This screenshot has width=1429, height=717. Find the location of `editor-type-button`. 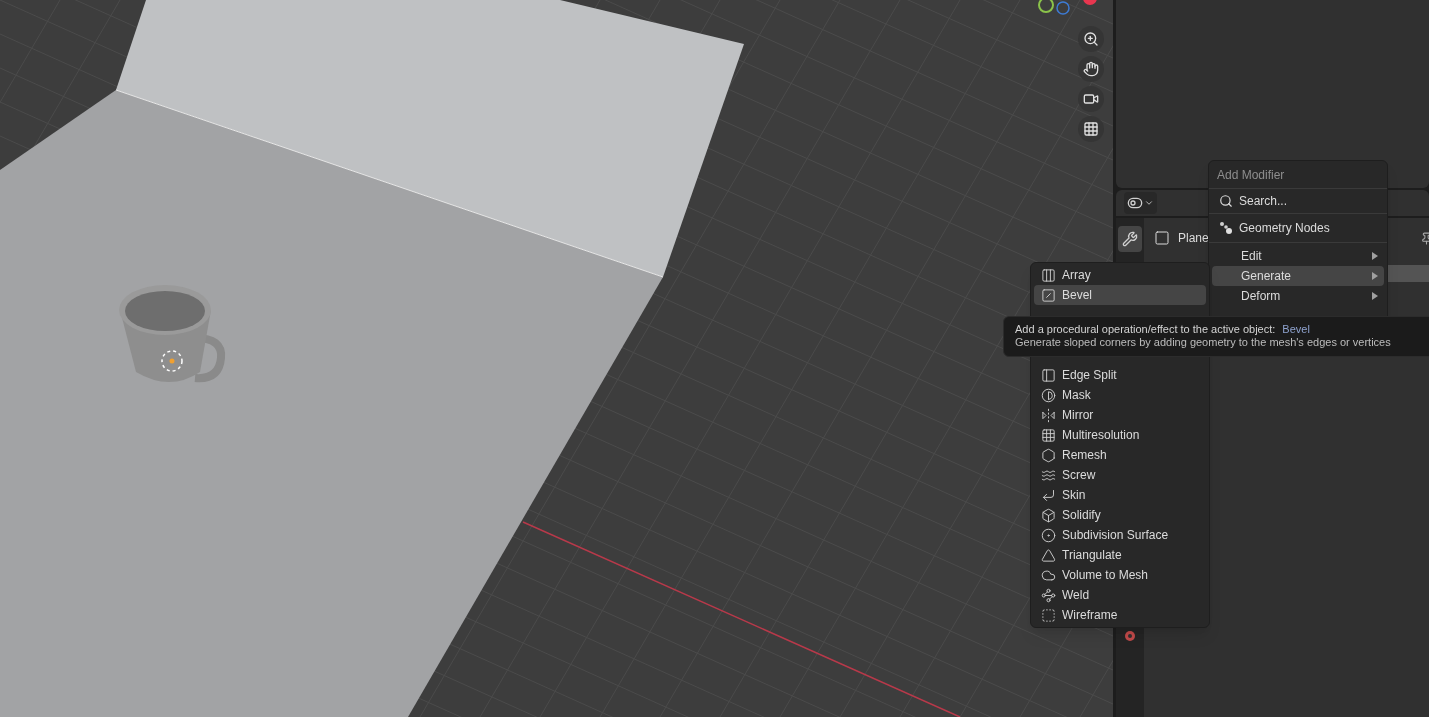

editor-type-button is located at coordinates (1140, 203).